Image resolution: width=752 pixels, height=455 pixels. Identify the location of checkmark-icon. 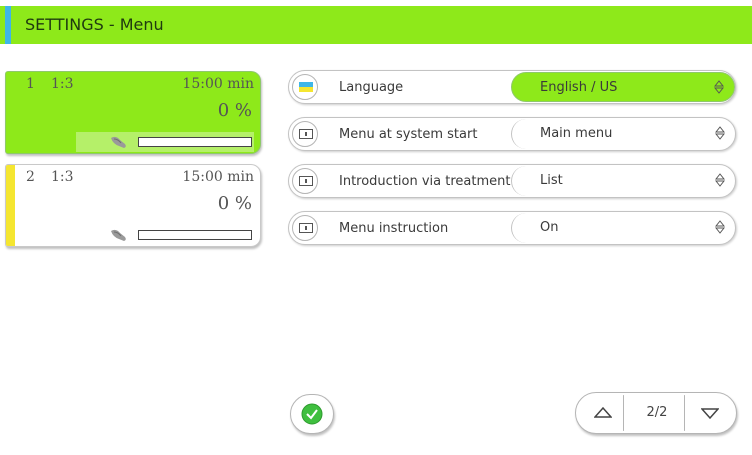
(312, 414).